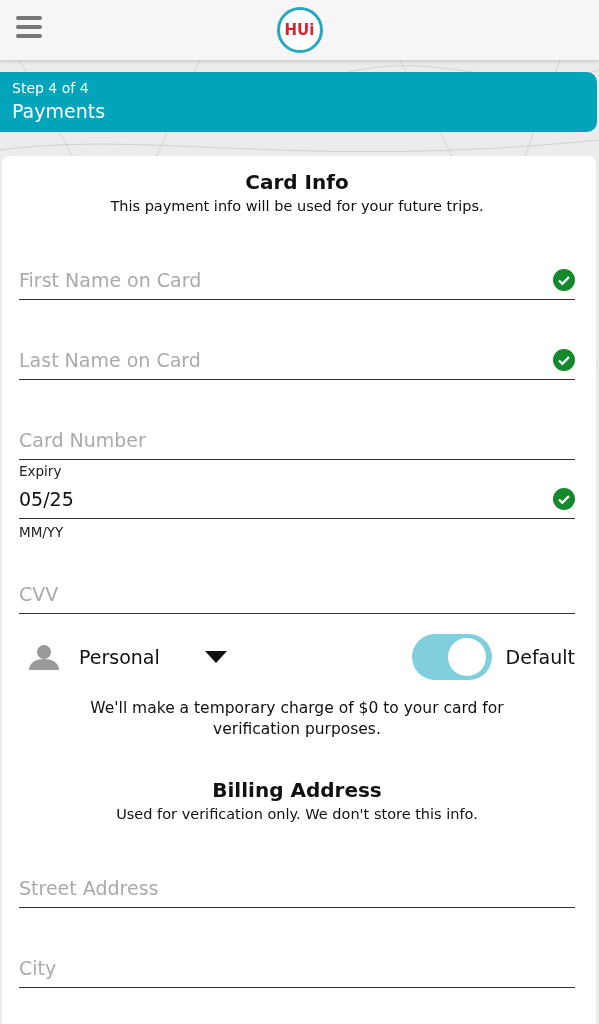  Describe the element at coordinates (297, 888) in the screenshot. I see `input-field: Street Address` at that location.